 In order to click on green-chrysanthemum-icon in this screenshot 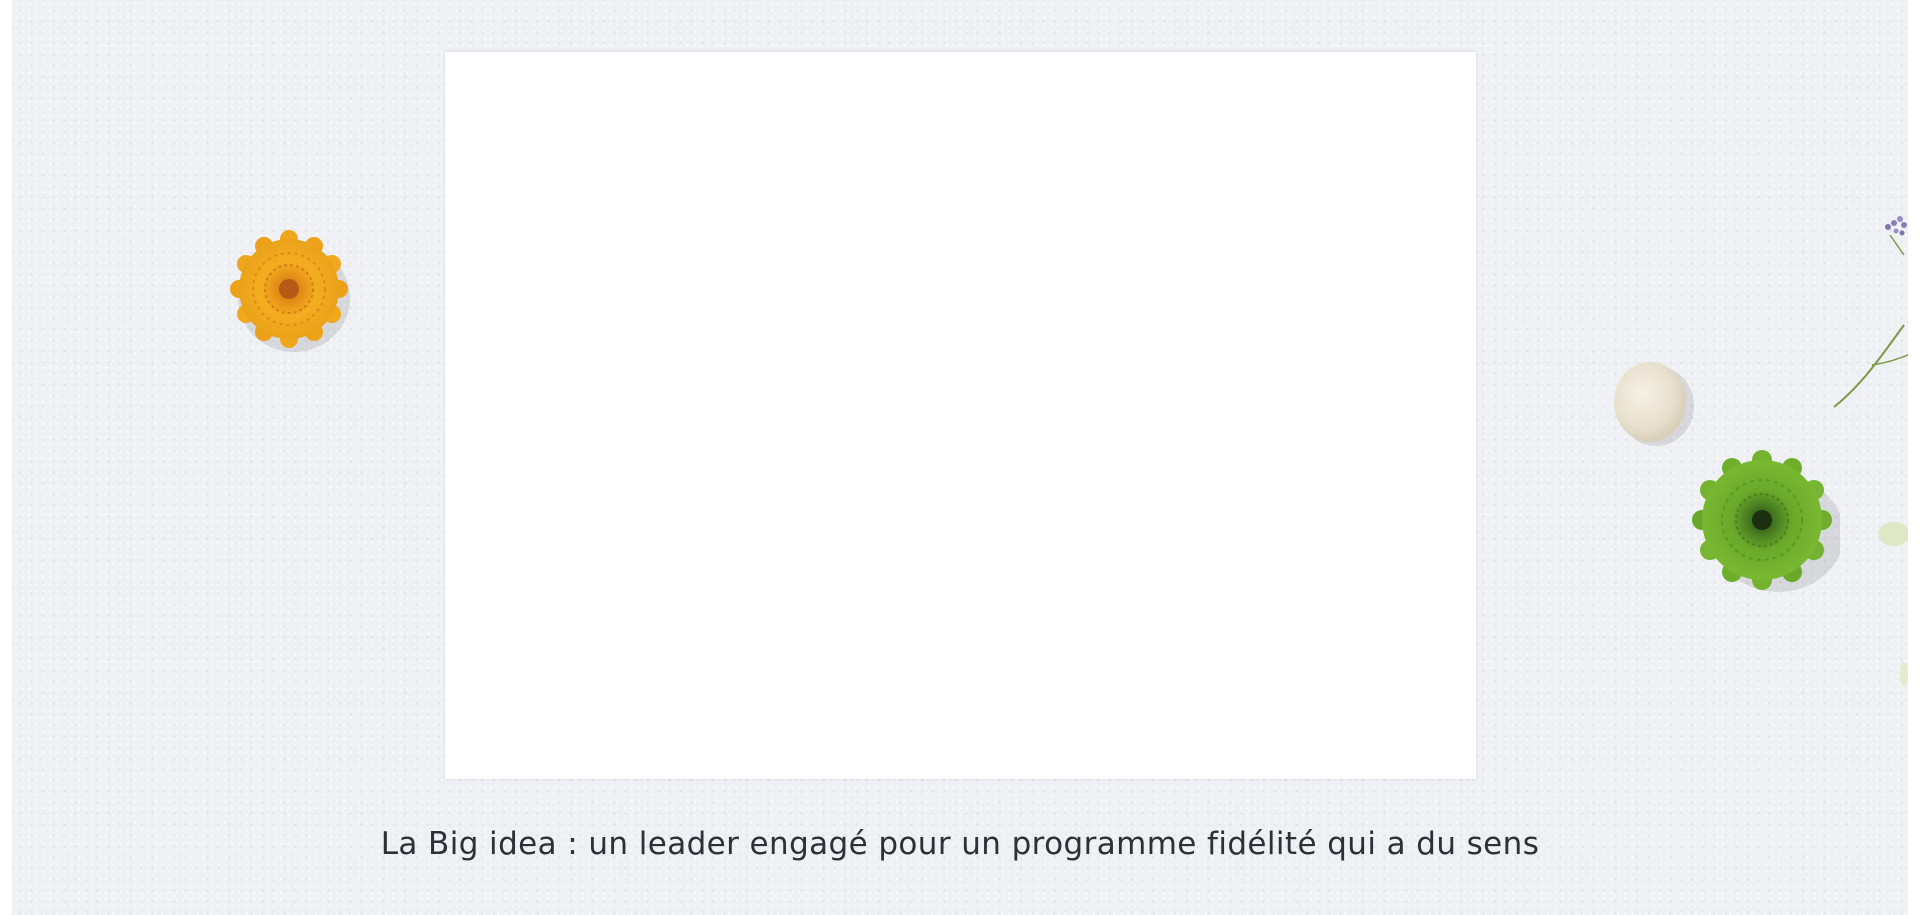, I will do `click(1766, 521)`.